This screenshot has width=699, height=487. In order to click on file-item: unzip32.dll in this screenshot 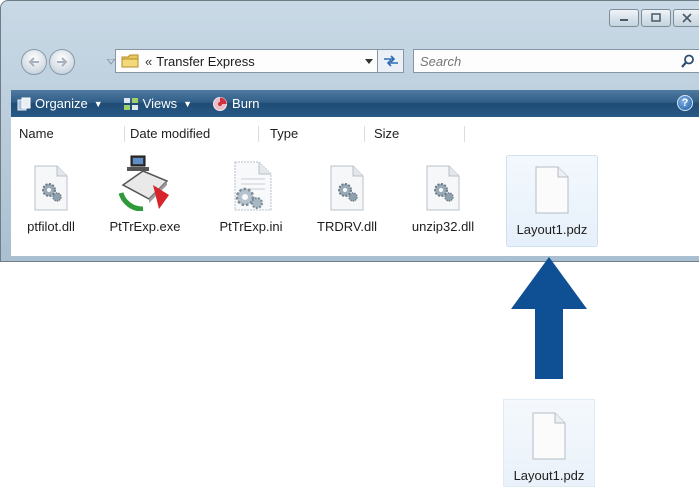, I will do `click(443, 195)`.